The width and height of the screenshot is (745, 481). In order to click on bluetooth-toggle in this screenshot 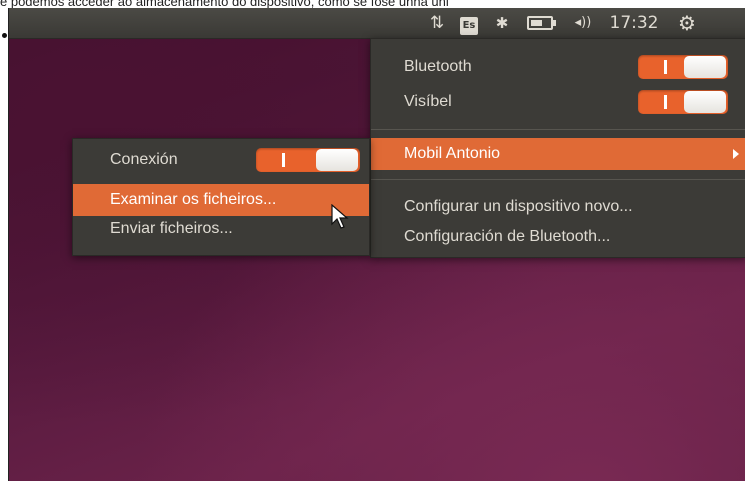, I will do `click(683, 67)`.